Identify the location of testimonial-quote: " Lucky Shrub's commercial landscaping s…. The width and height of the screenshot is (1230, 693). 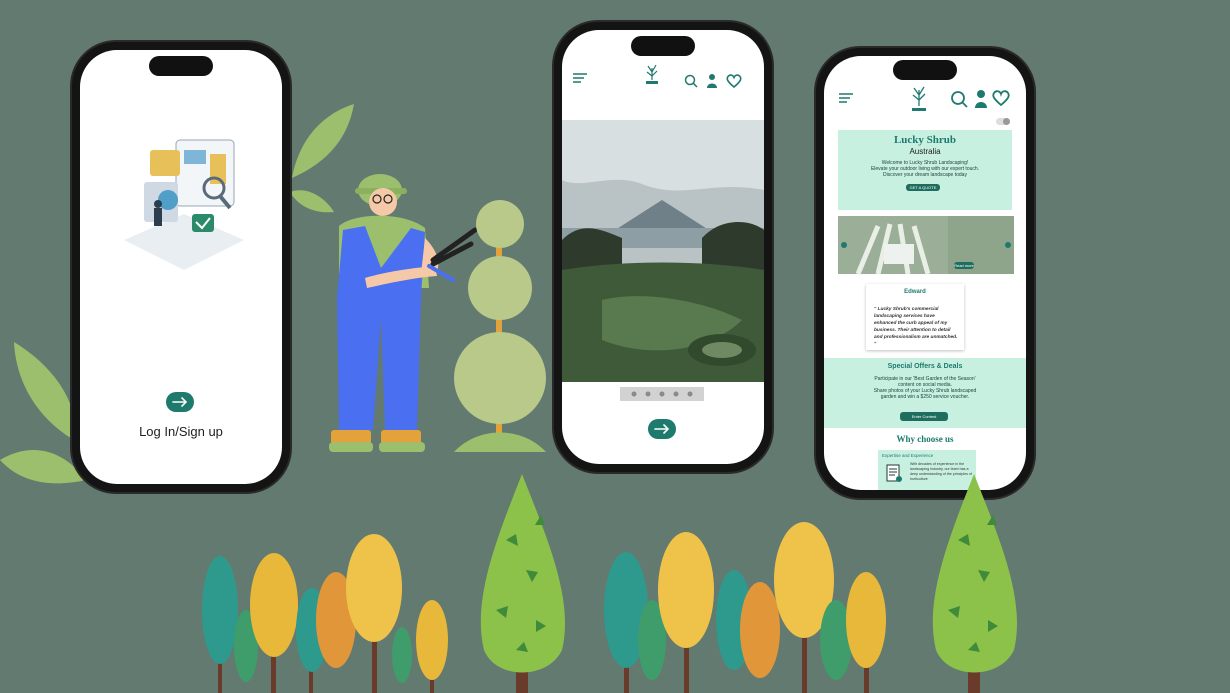
(916, 327).